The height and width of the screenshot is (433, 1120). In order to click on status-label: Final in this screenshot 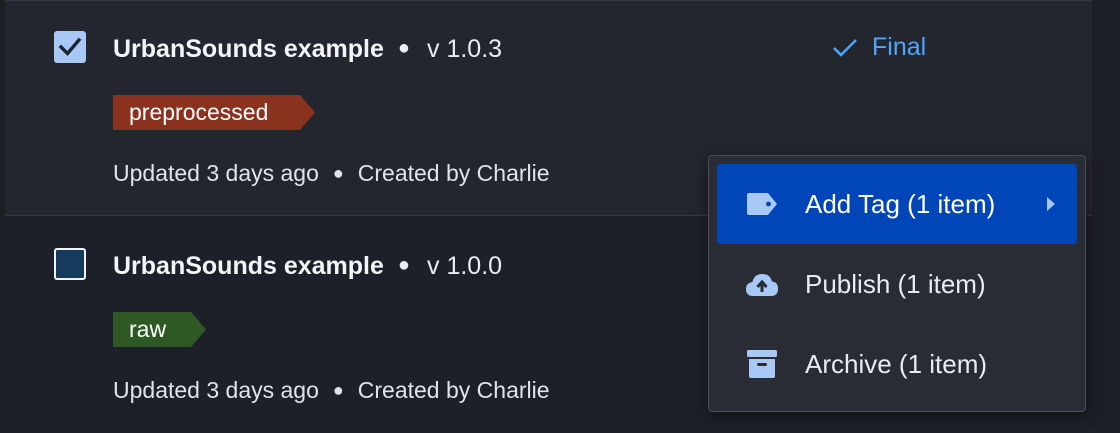, I will do `click(899, 47)`.